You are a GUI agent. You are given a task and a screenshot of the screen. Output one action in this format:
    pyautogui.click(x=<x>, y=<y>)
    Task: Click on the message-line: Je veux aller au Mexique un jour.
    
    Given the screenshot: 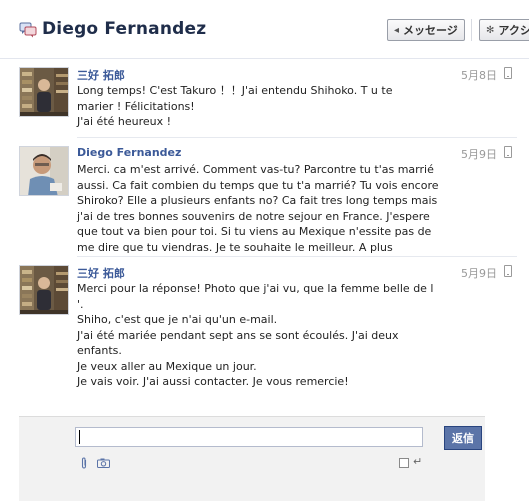 What is the action you would take?
    pyautogui.click(x=167, y=366)
    